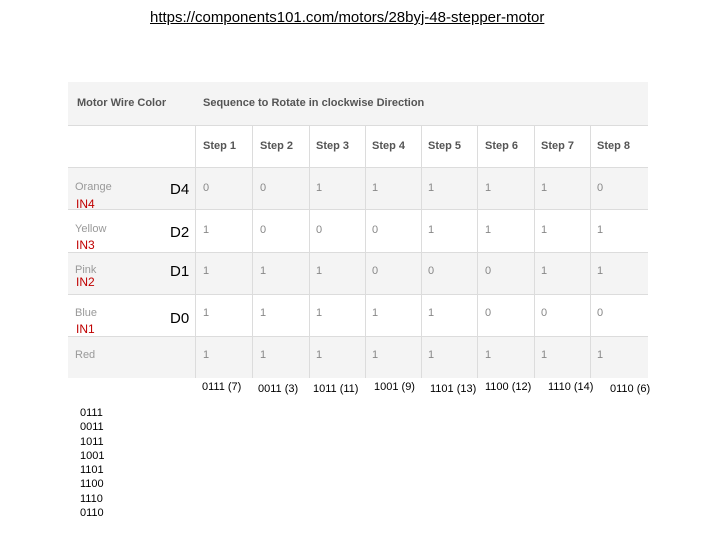  Describe the element at coordinates (358, 315) in the screenshot. I see `row-bg-blue` at that location.